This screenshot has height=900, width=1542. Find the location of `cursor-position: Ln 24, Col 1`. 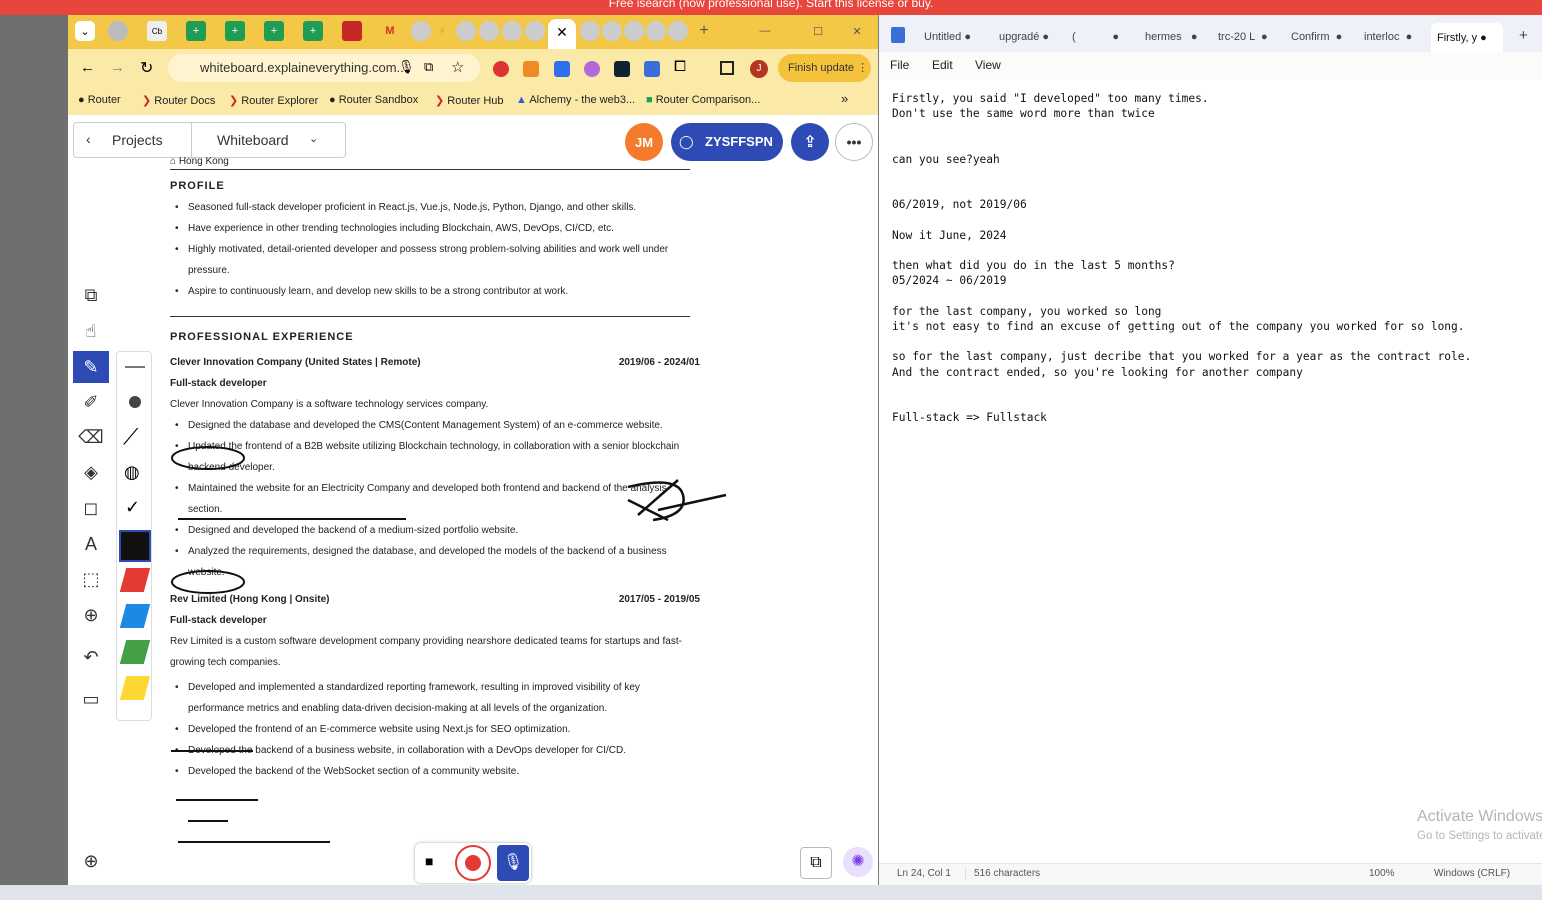

cursor-position: Ln 24, Col 1 is located at coordinates (924, 873).